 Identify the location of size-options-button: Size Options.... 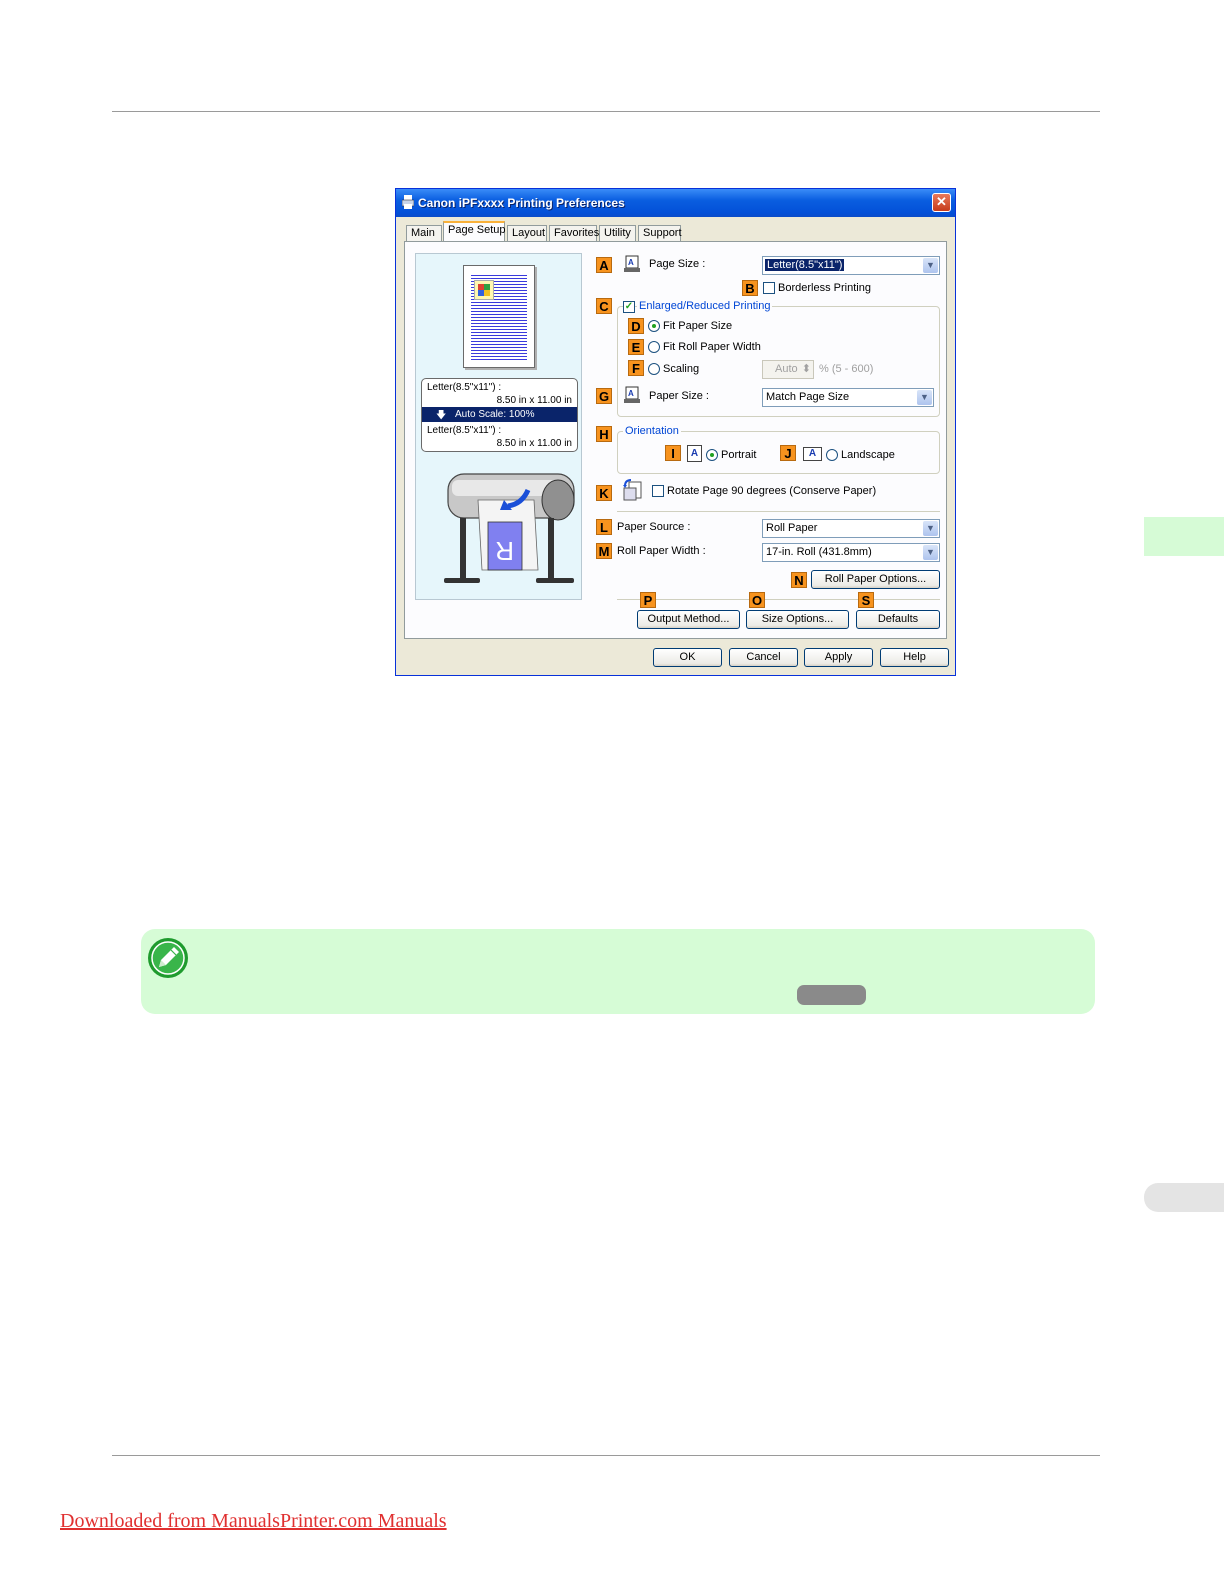
(797, 619).